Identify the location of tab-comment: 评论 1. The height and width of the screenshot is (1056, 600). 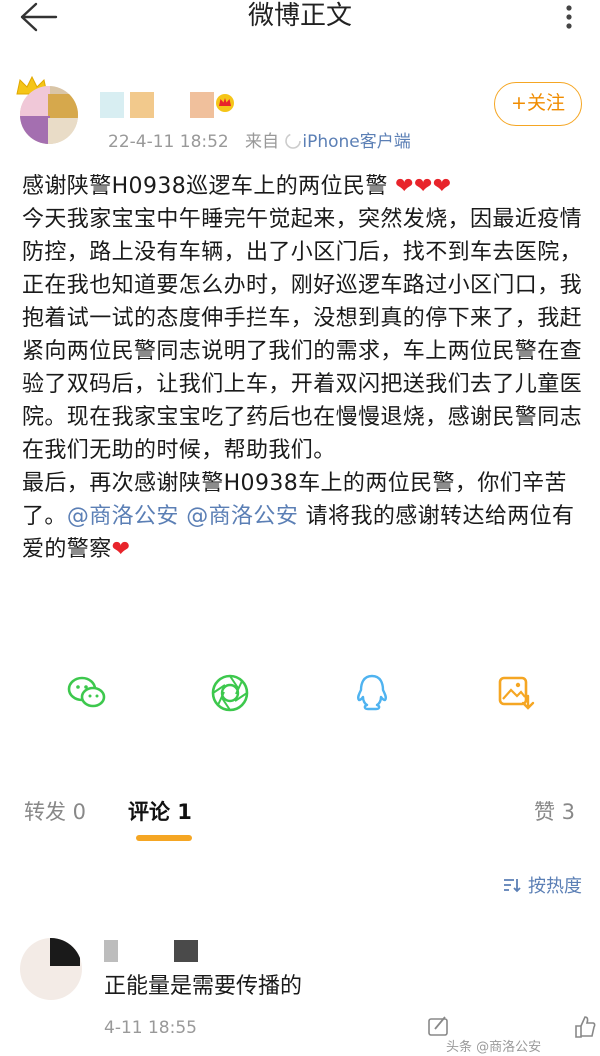
(160, 812).